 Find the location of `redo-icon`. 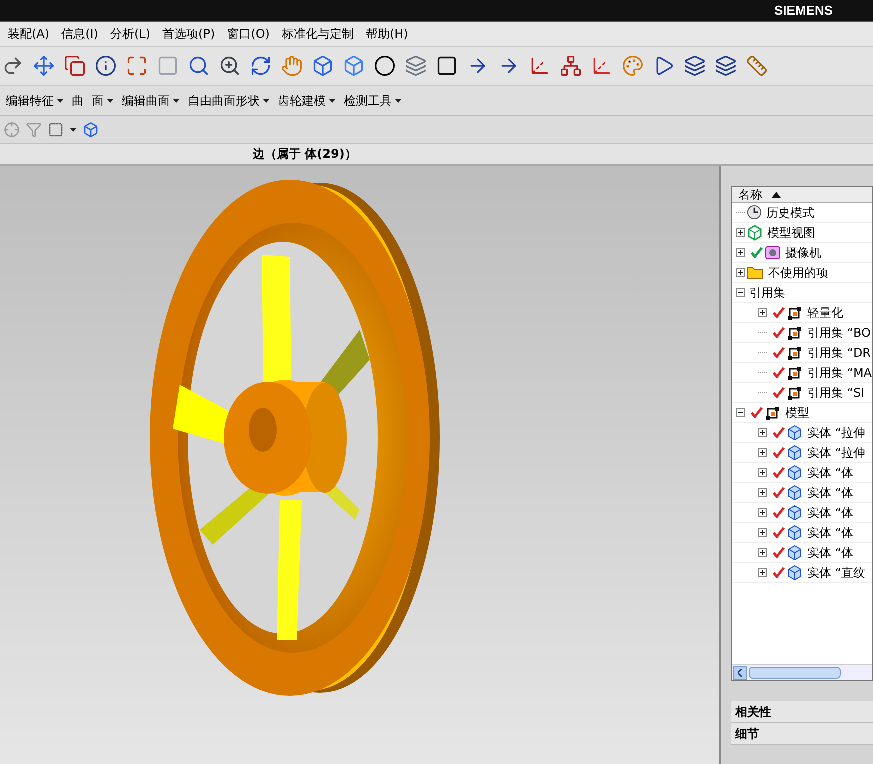

redo-icon is located at coordinates (13, 66).